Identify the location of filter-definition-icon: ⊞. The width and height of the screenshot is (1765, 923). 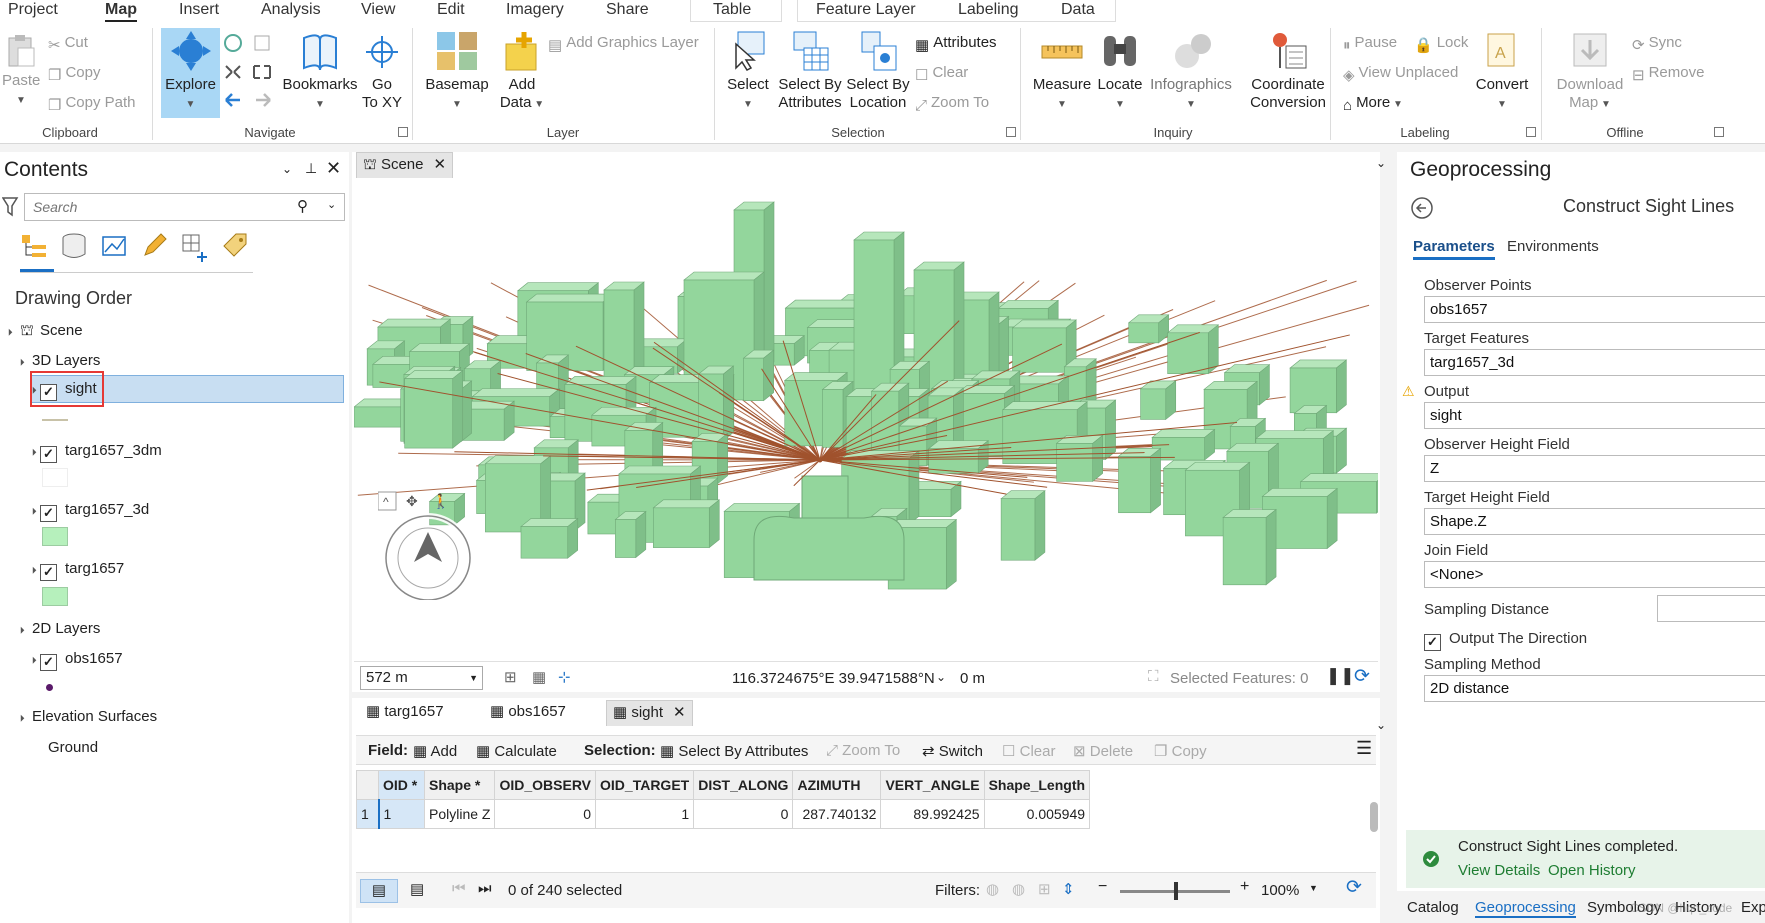
(1044, 889).